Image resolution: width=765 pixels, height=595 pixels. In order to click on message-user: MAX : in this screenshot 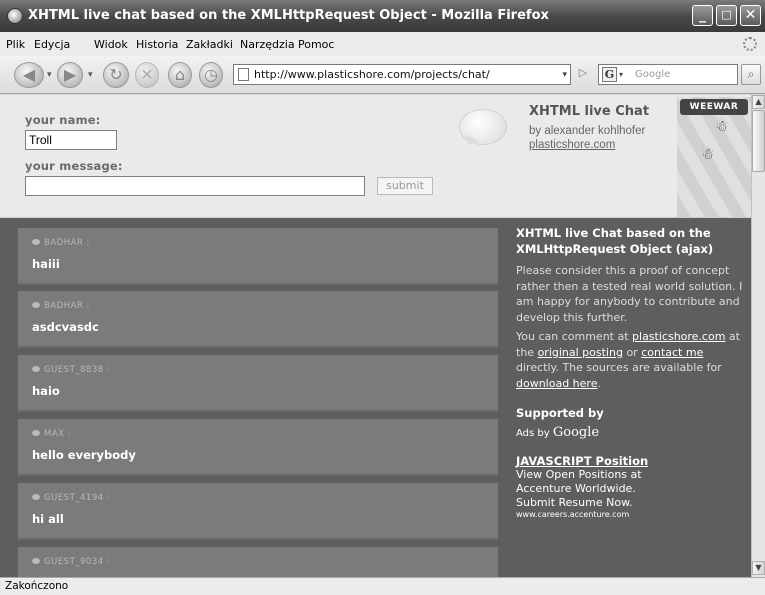, I will do `click(58, 434)`.